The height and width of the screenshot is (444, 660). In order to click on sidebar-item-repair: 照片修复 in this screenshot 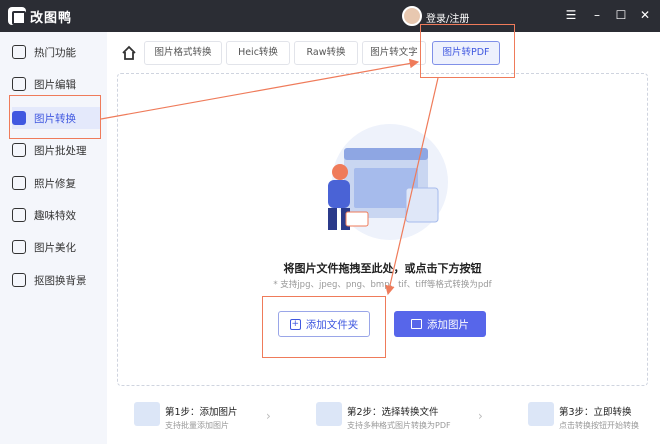, I will do `click(57, 183)`.